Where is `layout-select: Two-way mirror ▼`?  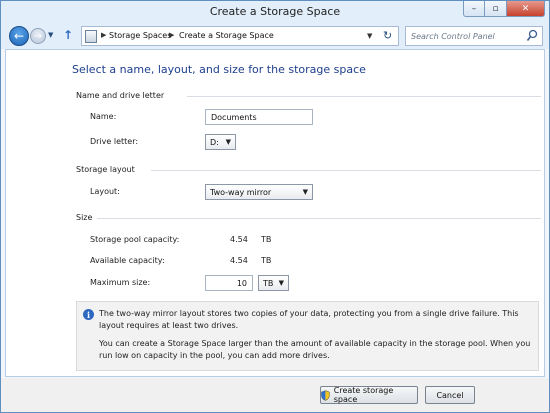 layout-select: Two-way mirror ▼ is located at coordinates (259, 192).